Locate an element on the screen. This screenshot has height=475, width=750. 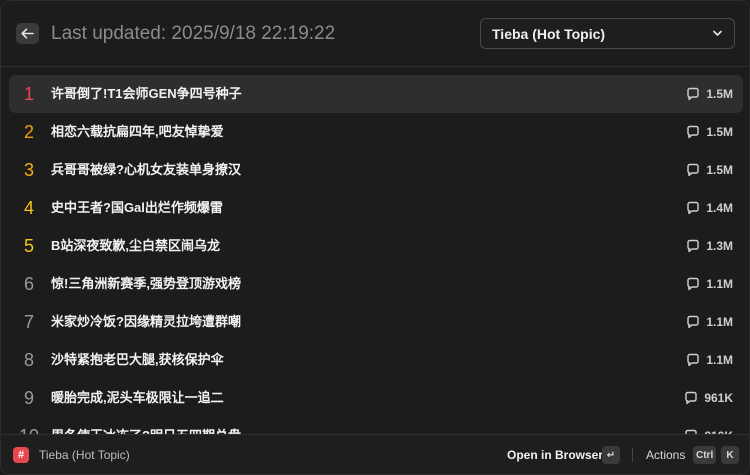
rank-number: 1 is located at coordinates (28, 94).